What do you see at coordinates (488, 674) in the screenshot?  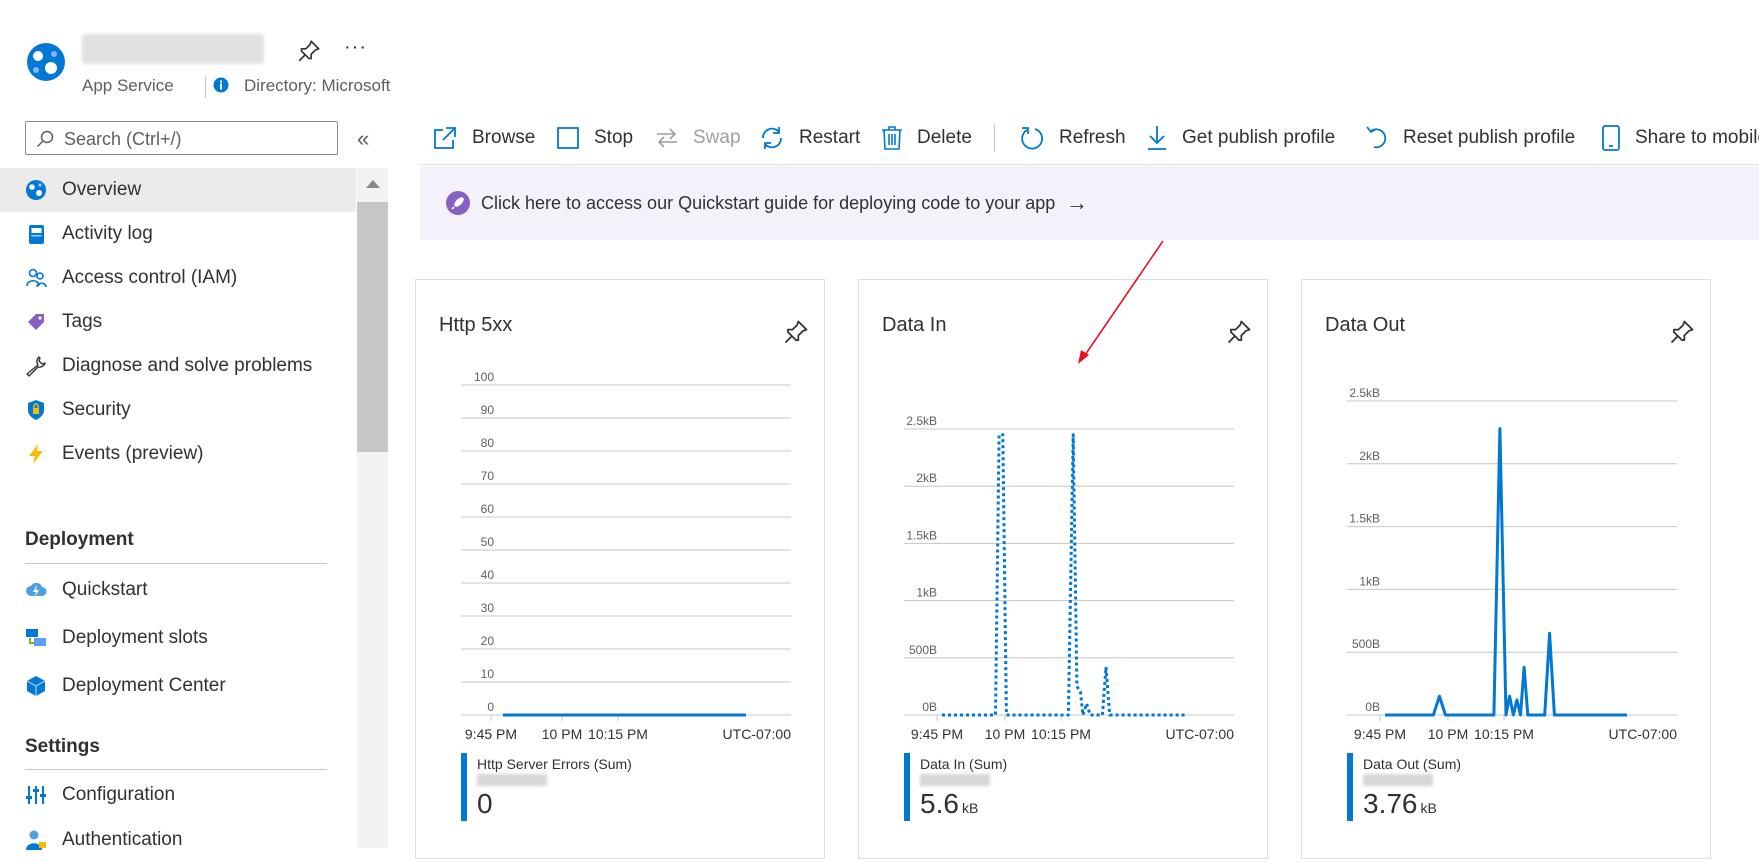 I see `y-tick-label: 10` at bounding box center [488, 674].